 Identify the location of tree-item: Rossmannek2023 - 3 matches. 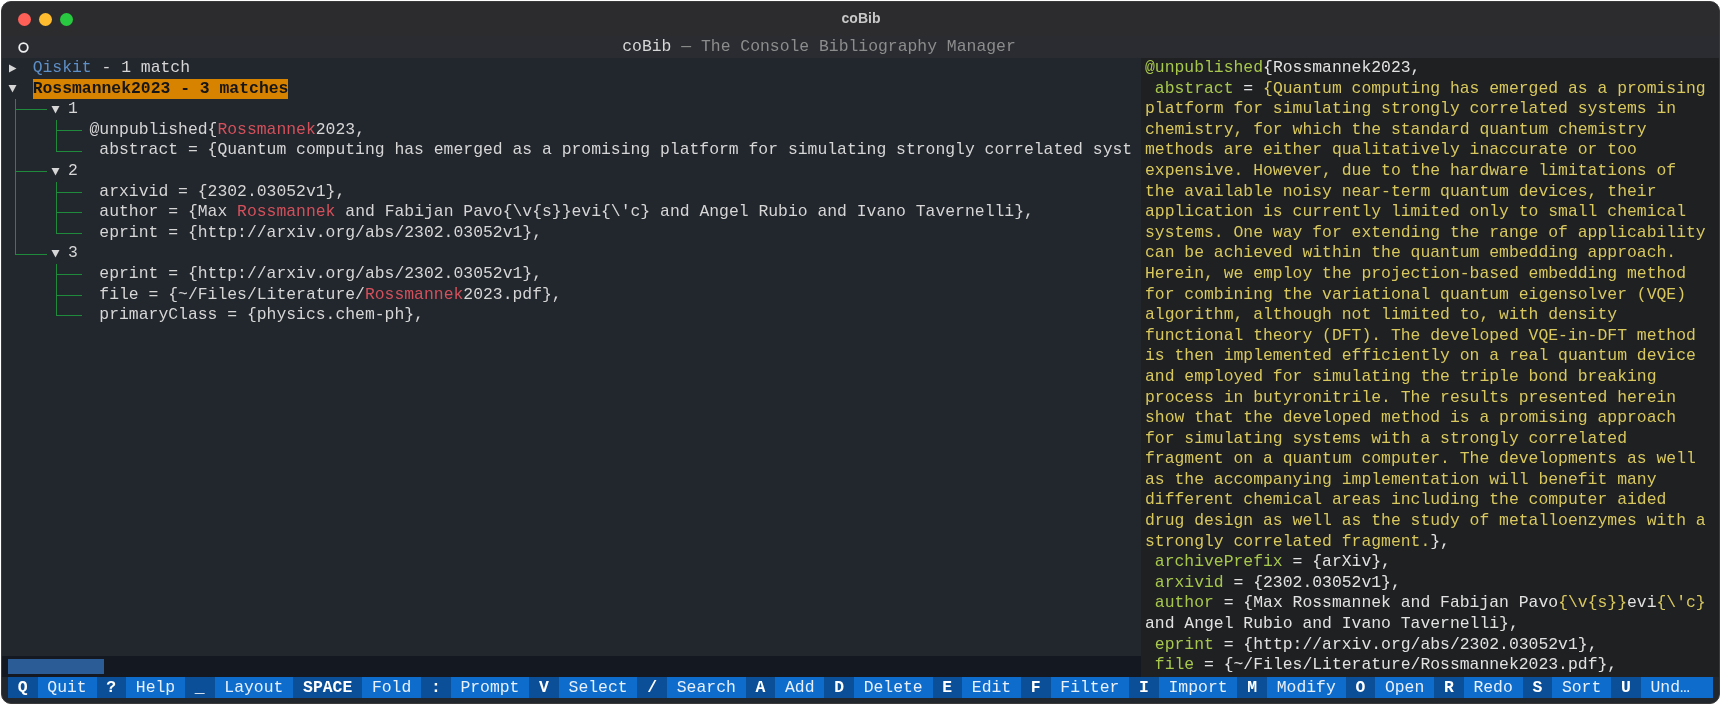
(160, 89).